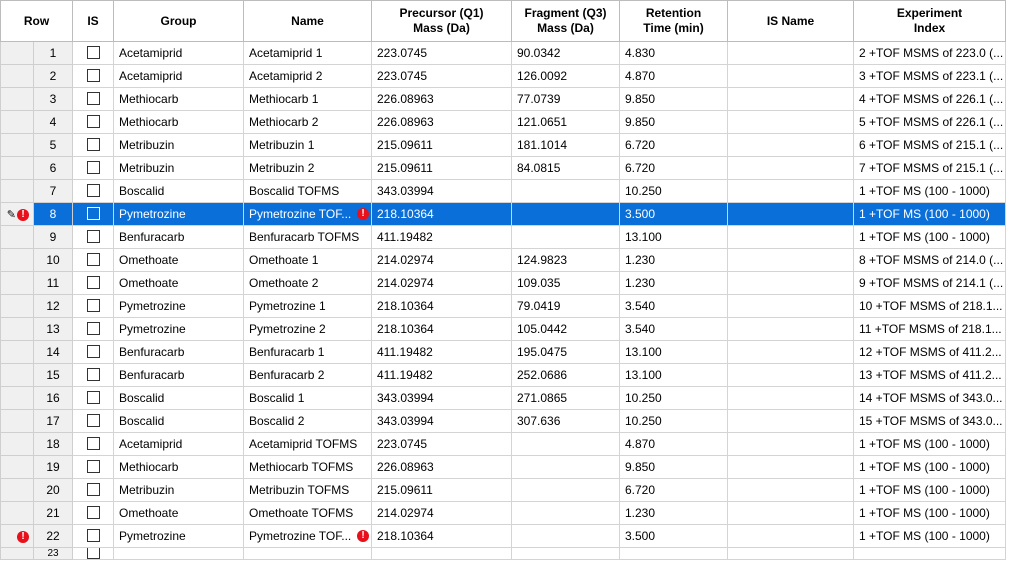 The height and width of the screenshot is (561, 1015). I want to click on fragment-cell: 252.0686, so click(565, 375).